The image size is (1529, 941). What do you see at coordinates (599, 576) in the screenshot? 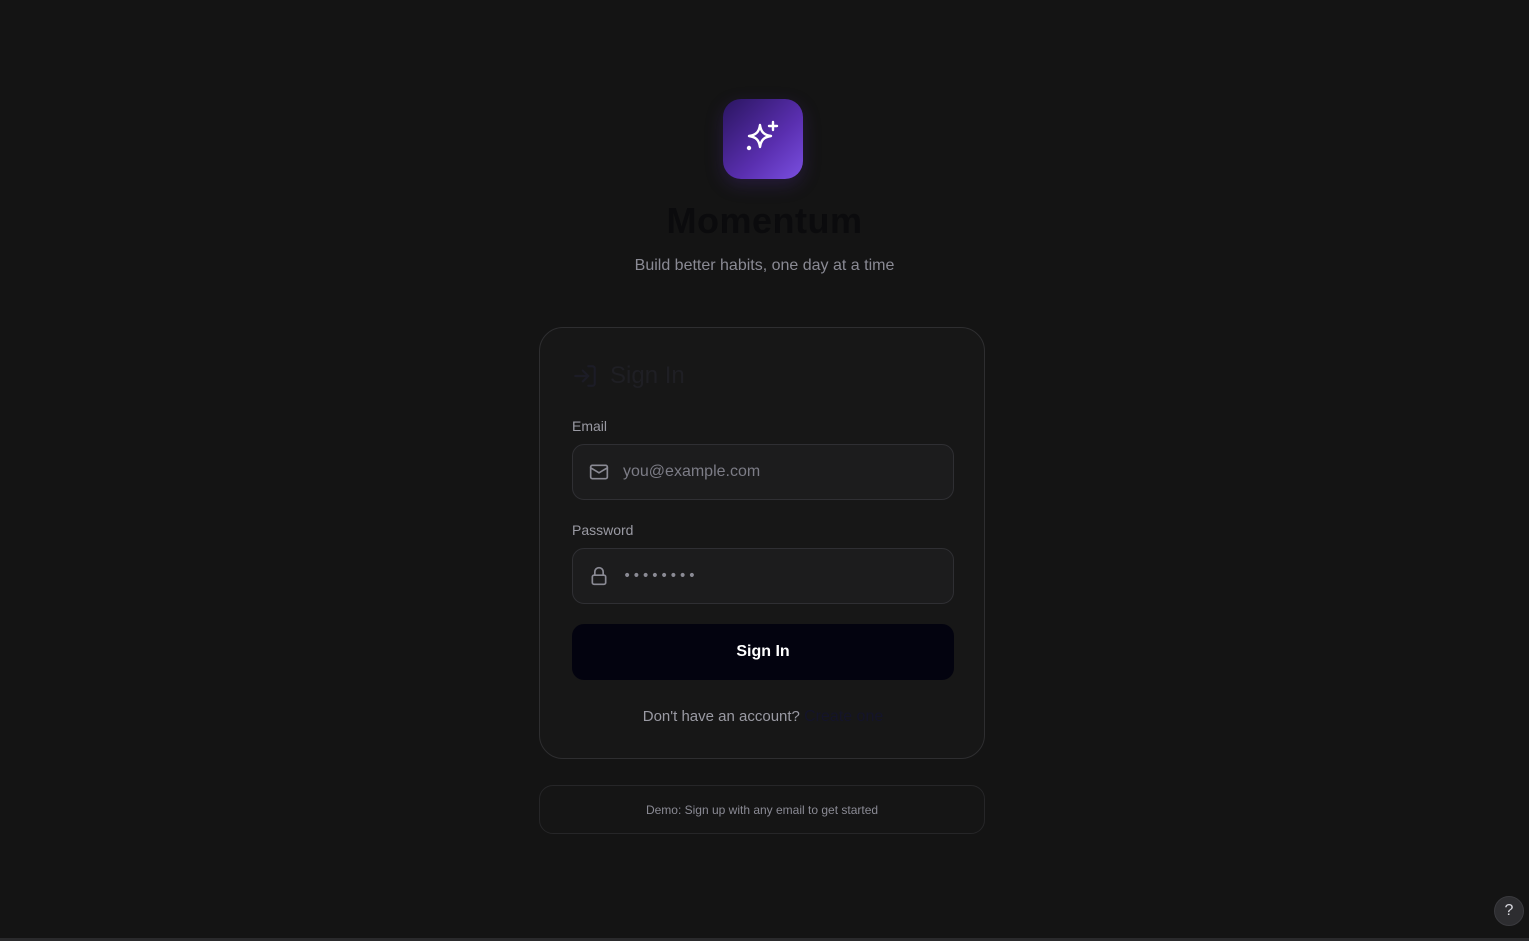
I see `lock-icon` at bounding box center [599, 576].